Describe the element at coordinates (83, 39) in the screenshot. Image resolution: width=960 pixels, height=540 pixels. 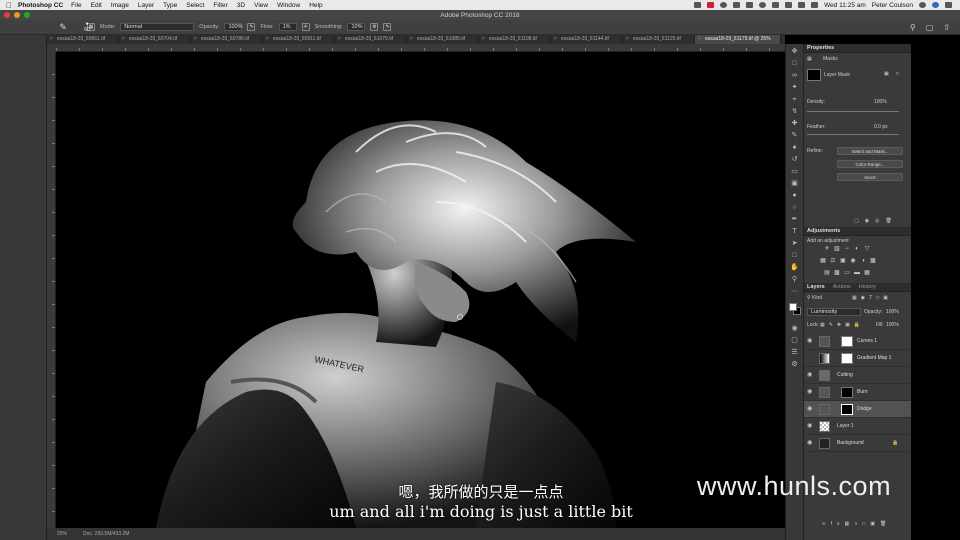
I see `doc-tab: essua18-03_60661.tif` at that location.